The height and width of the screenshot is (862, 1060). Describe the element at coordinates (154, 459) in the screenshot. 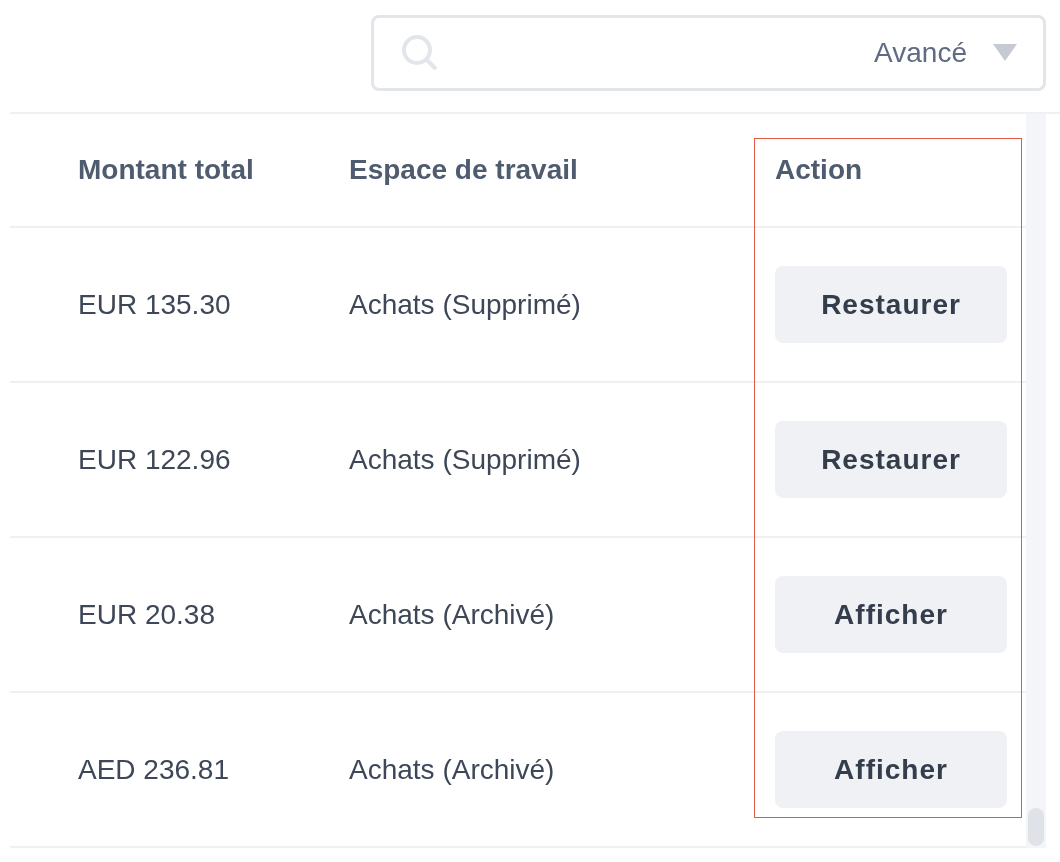

I see `table-cell-text: EUR 122.96` at that location.